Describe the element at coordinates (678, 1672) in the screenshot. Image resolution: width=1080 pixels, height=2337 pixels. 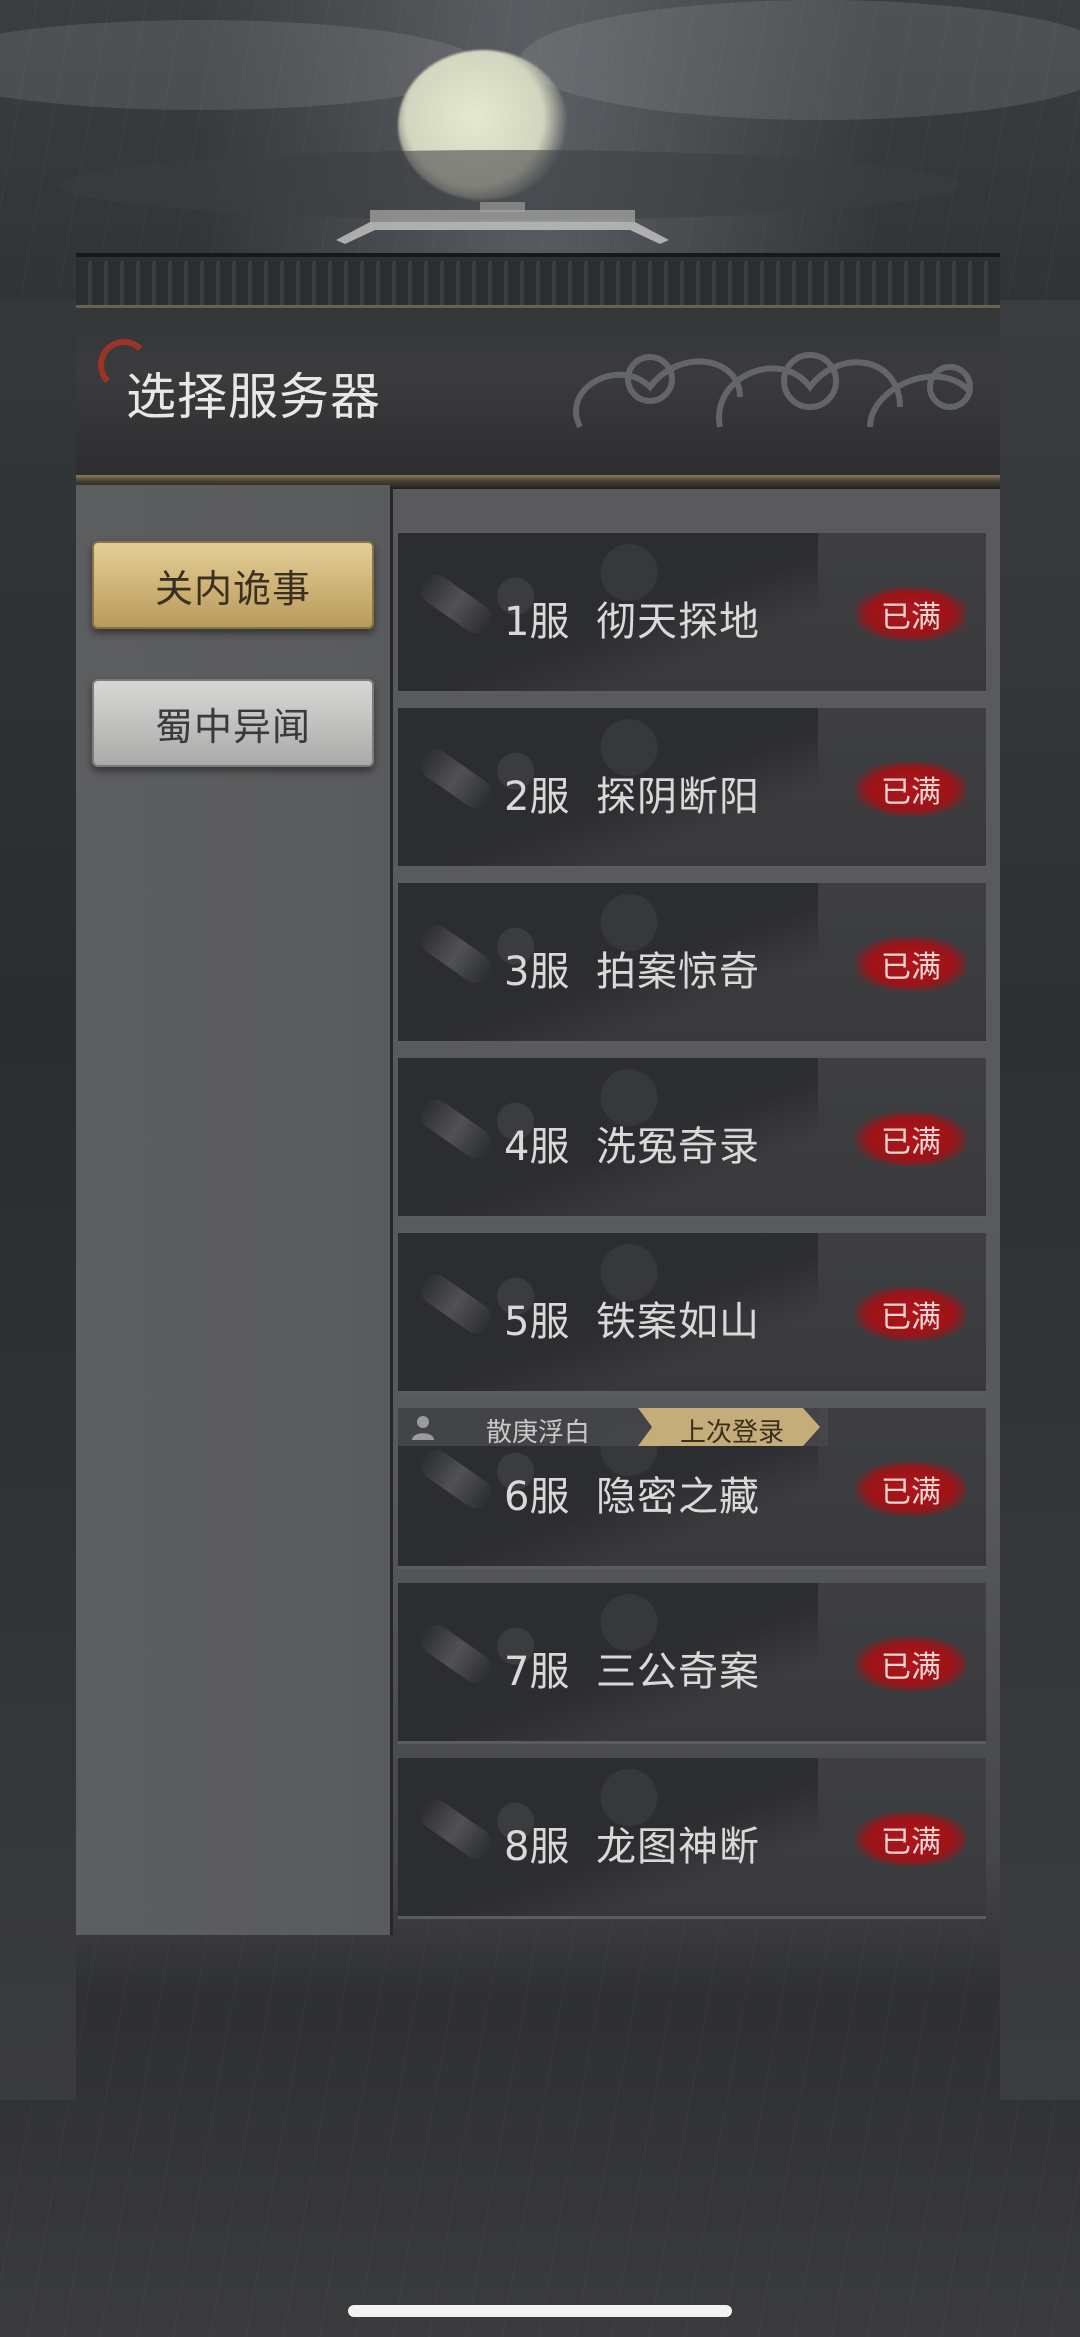
I see `server-name: 三公奇案` at that location.